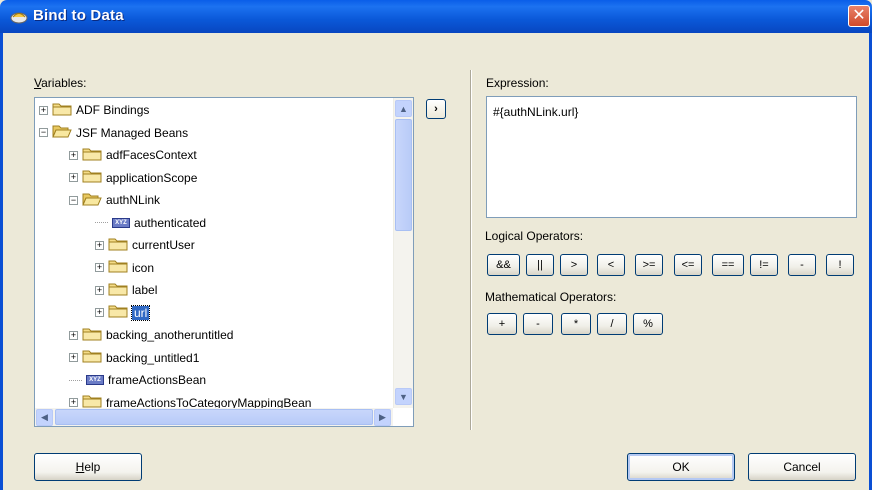  Describe the element at coordinates (728, 265) in the screenshot. I see `logical-operator-button: ==` at that location.